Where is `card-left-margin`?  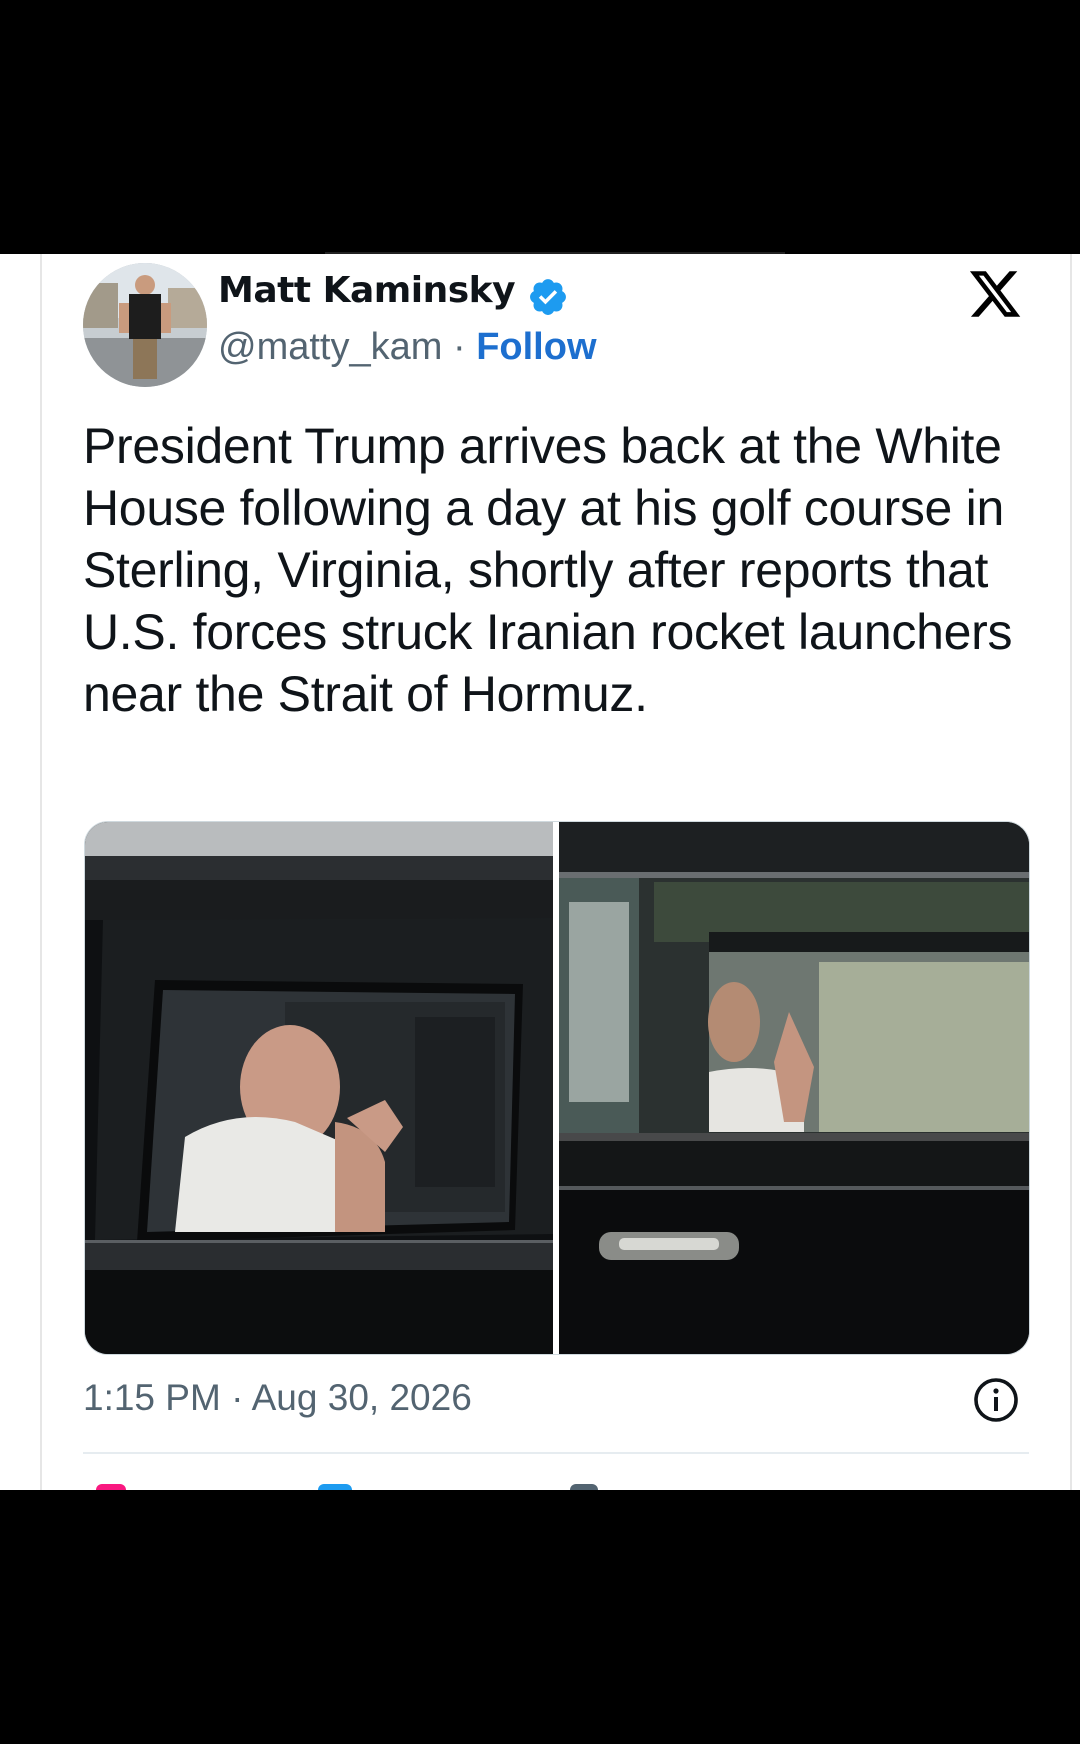 card-left-margin is located at coordinates (20, 872).